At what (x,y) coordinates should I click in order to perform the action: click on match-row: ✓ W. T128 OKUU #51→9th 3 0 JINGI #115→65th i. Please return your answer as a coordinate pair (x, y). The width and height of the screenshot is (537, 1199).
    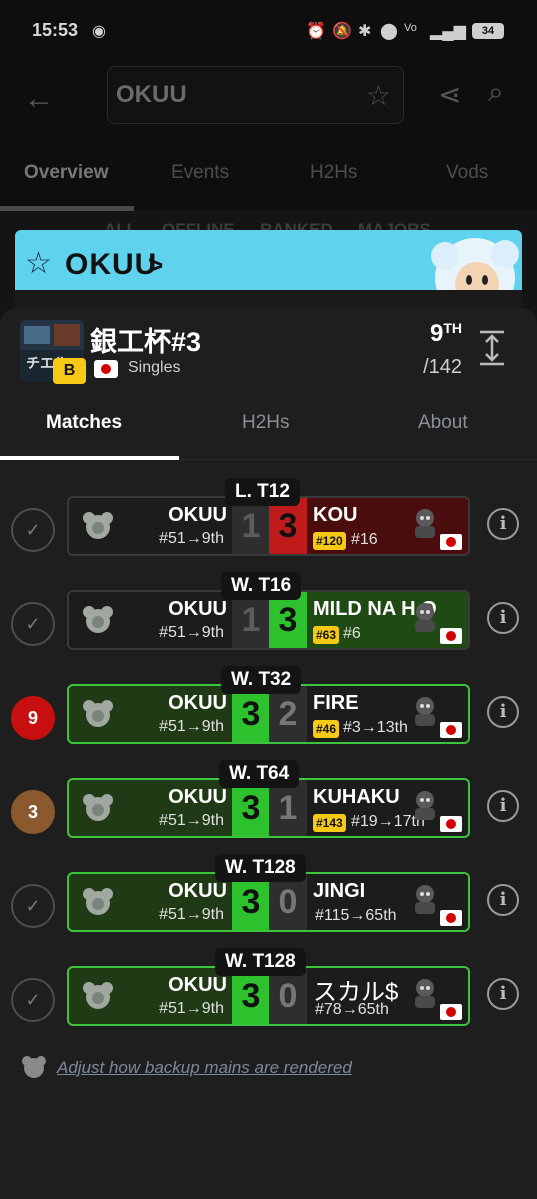
    Looking at the image, I should click on (268, 894).